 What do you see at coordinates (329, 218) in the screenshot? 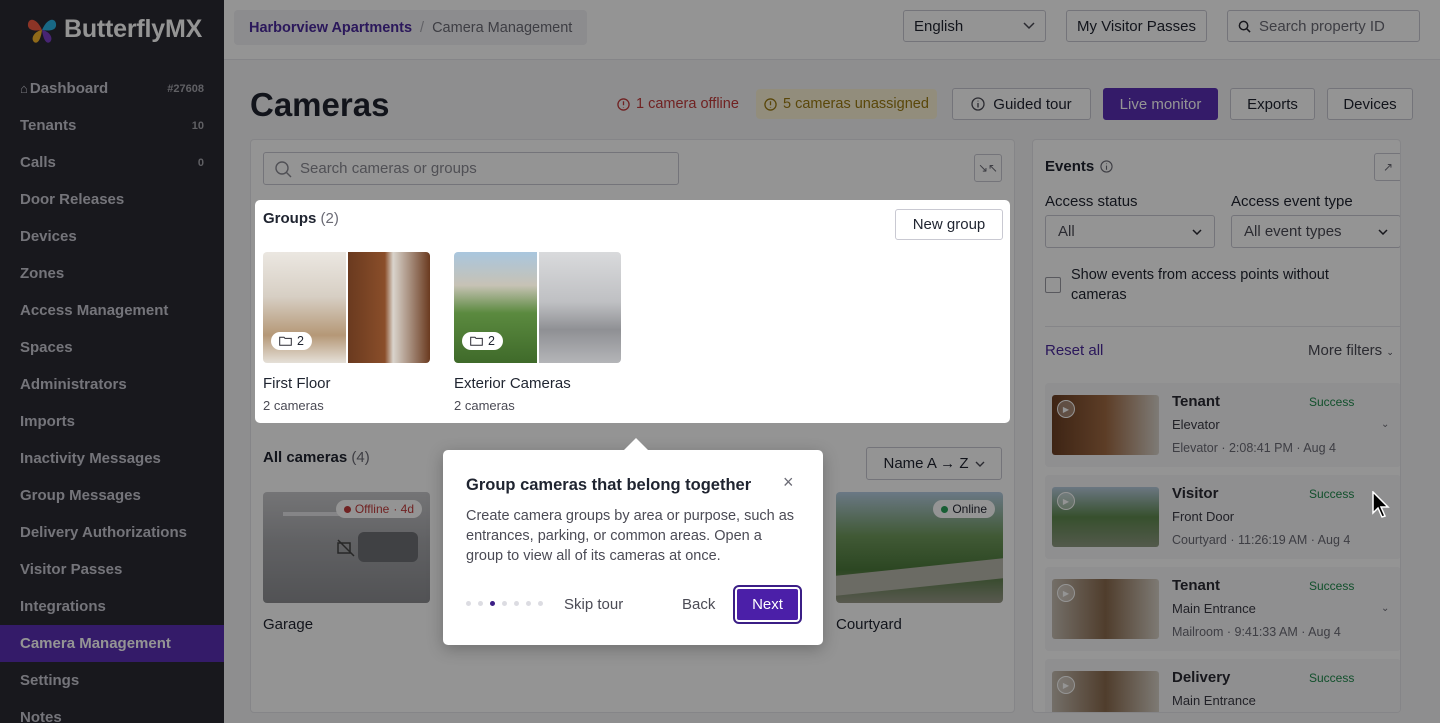
I see `groups-count: (2)` at bounding box center [329, 218].